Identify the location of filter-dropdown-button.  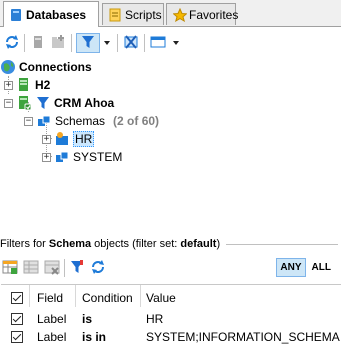
(107, 43).